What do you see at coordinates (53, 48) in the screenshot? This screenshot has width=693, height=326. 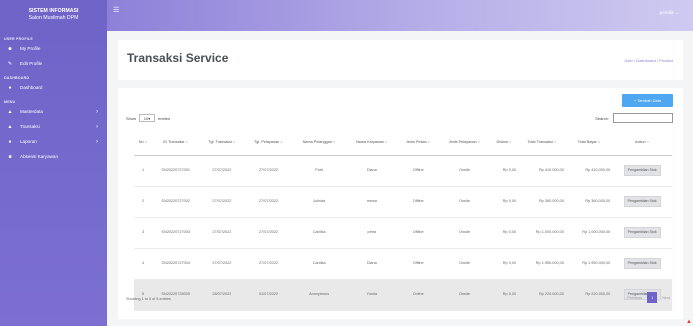 I see `sidebar-item-my-profile: ☻ My Profile` at bounding box center [53, 48].